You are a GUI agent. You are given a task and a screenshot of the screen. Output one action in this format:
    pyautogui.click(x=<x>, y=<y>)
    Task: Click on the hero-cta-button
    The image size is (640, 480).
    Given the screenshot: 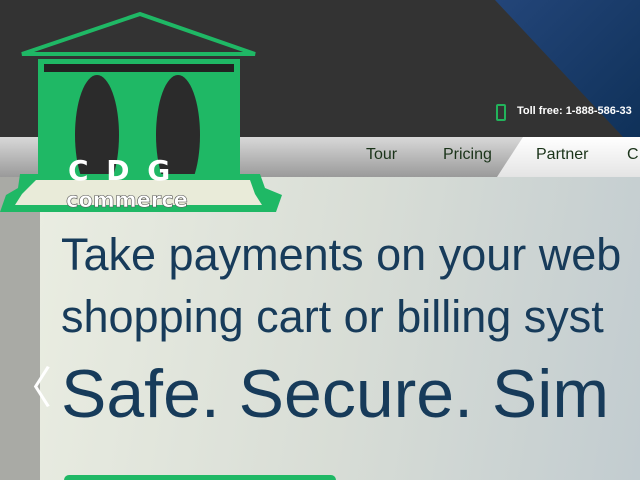 What is the action you would take?
    pyautogui.click(x=200, y=477)
    